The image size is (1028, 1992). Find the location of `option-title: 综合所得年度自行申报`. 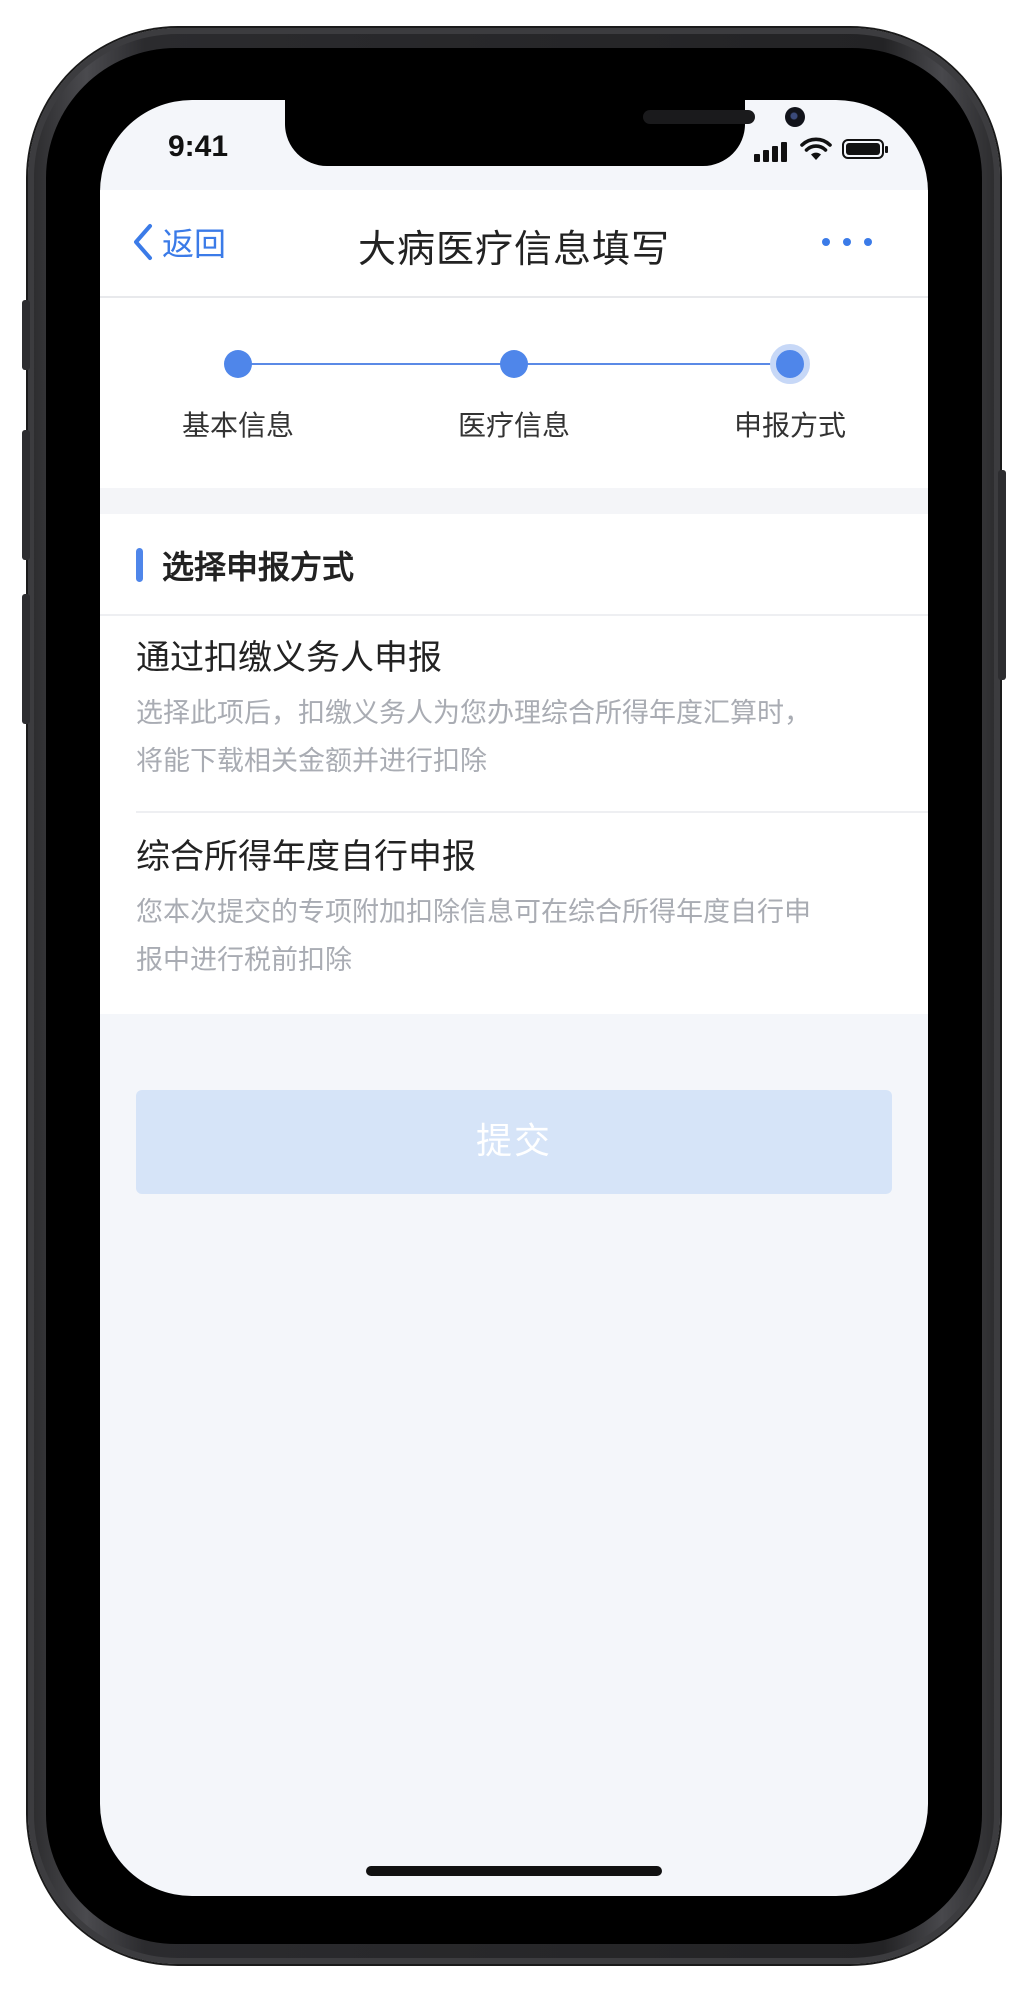

option-title: 综合所得年度自行申报 is located at coordinates (306, 857).